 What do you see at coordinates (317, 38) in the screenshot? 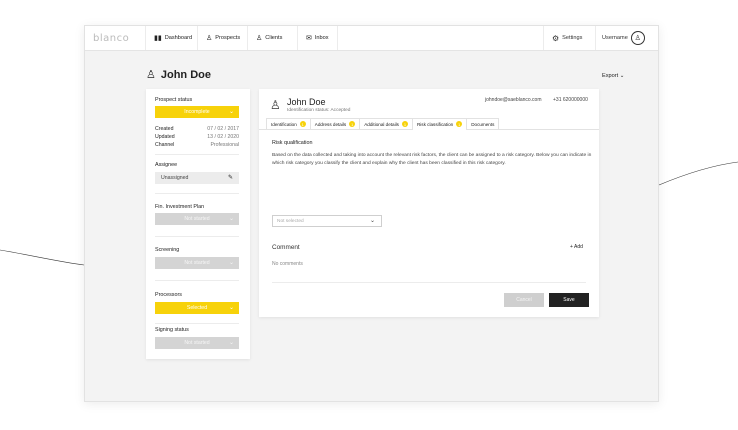
I see `nav-item-inbox: ✉ Inbox` at bounding box center [317, 38].